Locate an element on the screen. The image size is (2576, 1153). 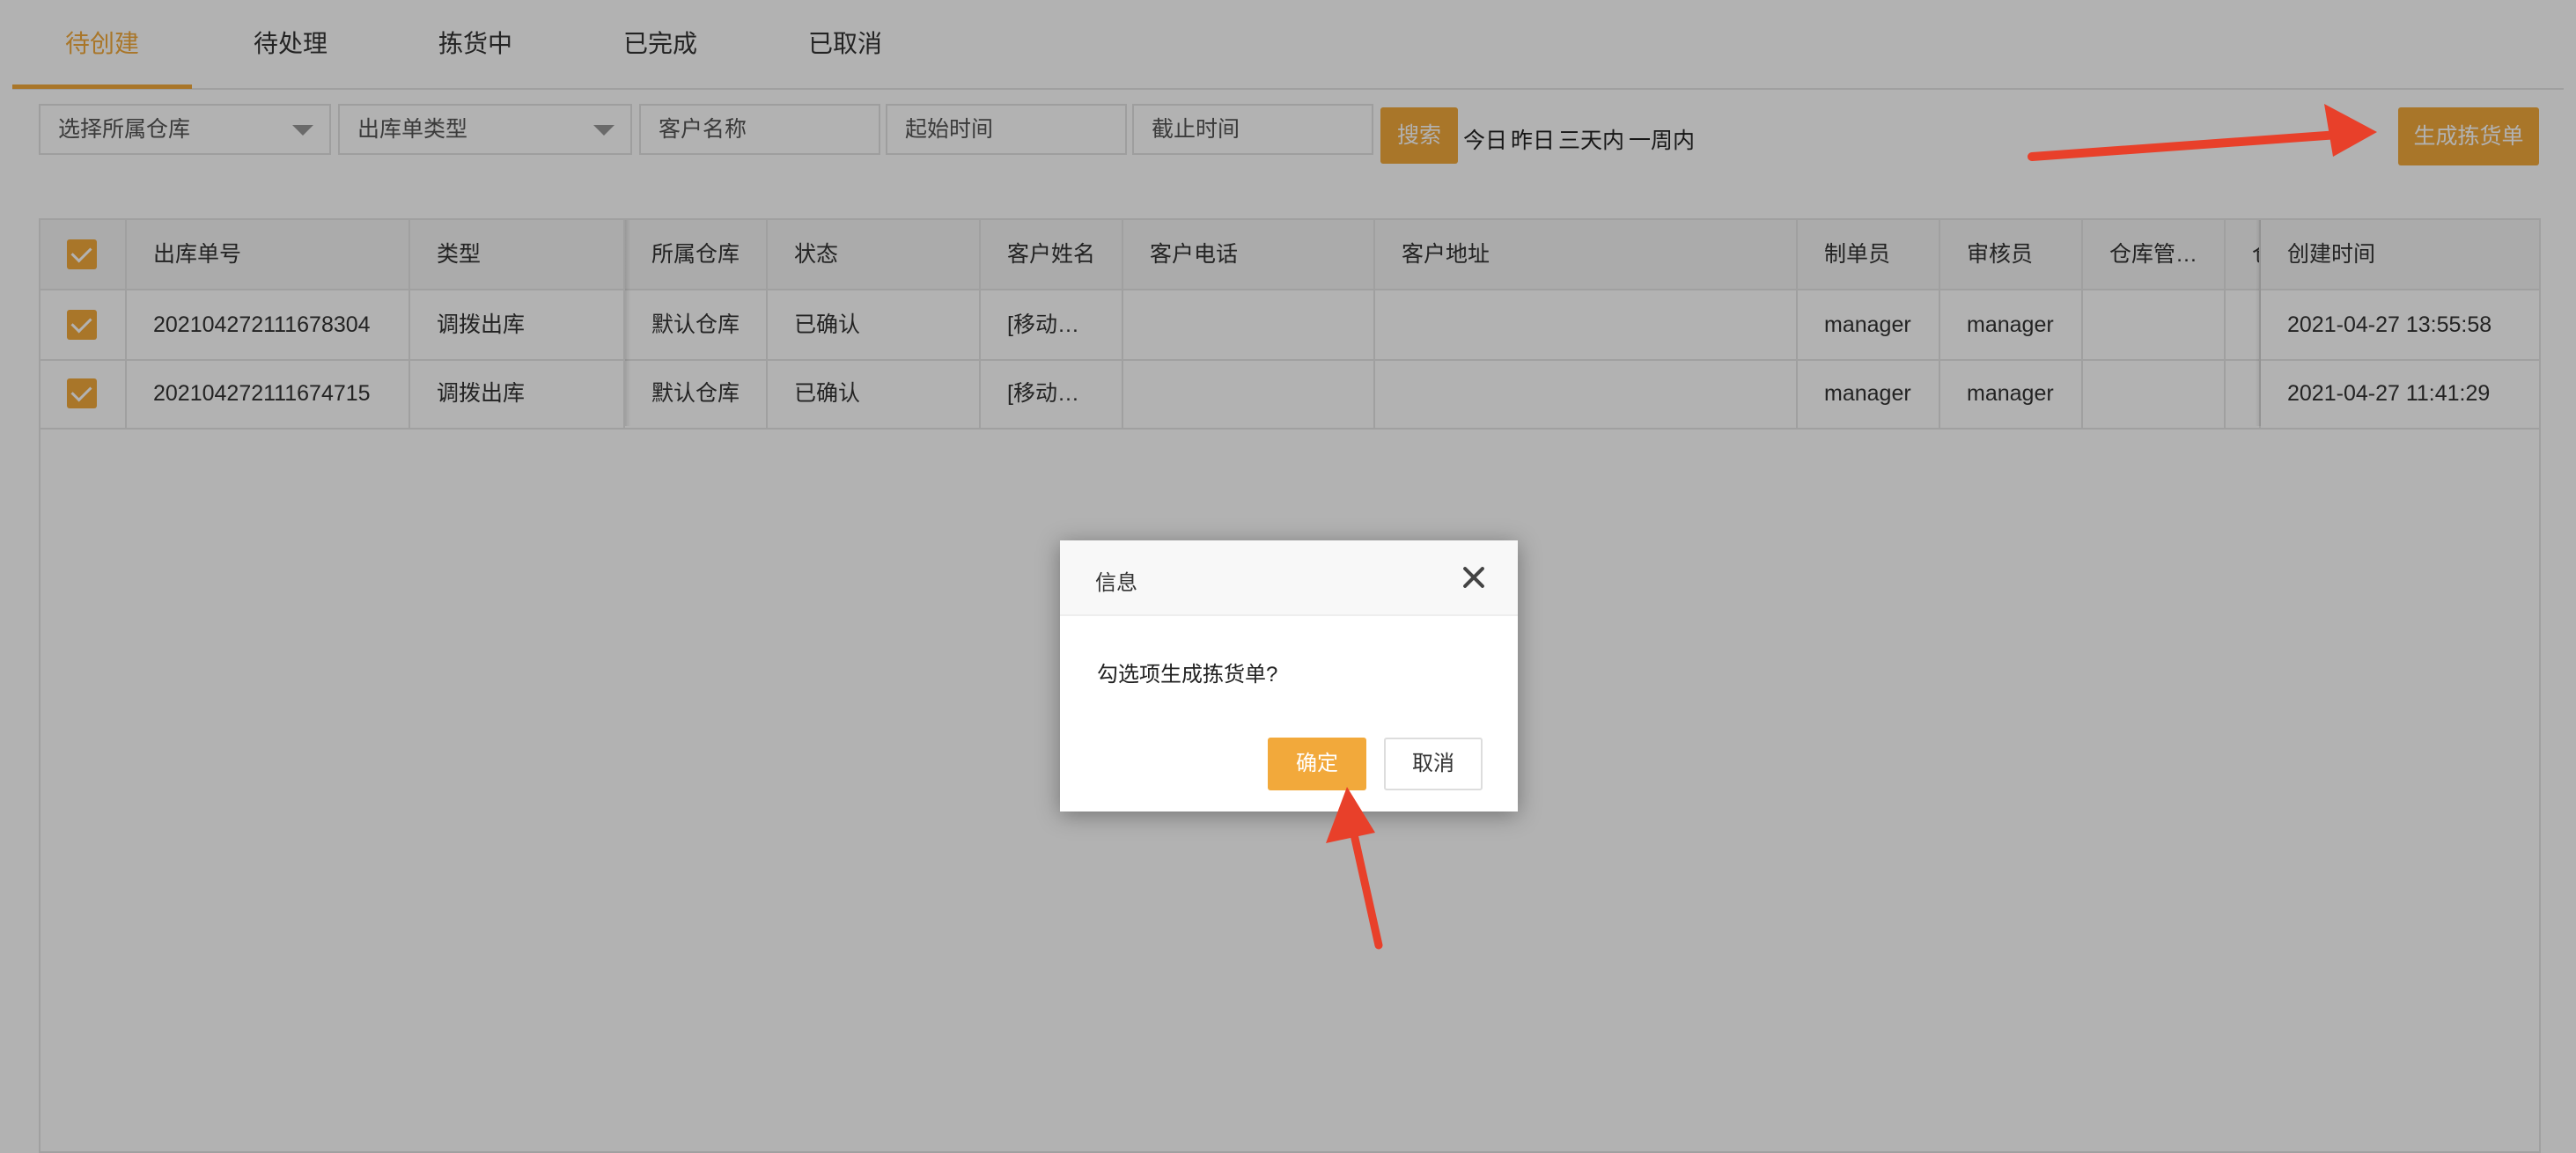
confirm-dialog: 信息 勾选项生成拣货单? 确定 取消 is located at coordinates (1289, 676).